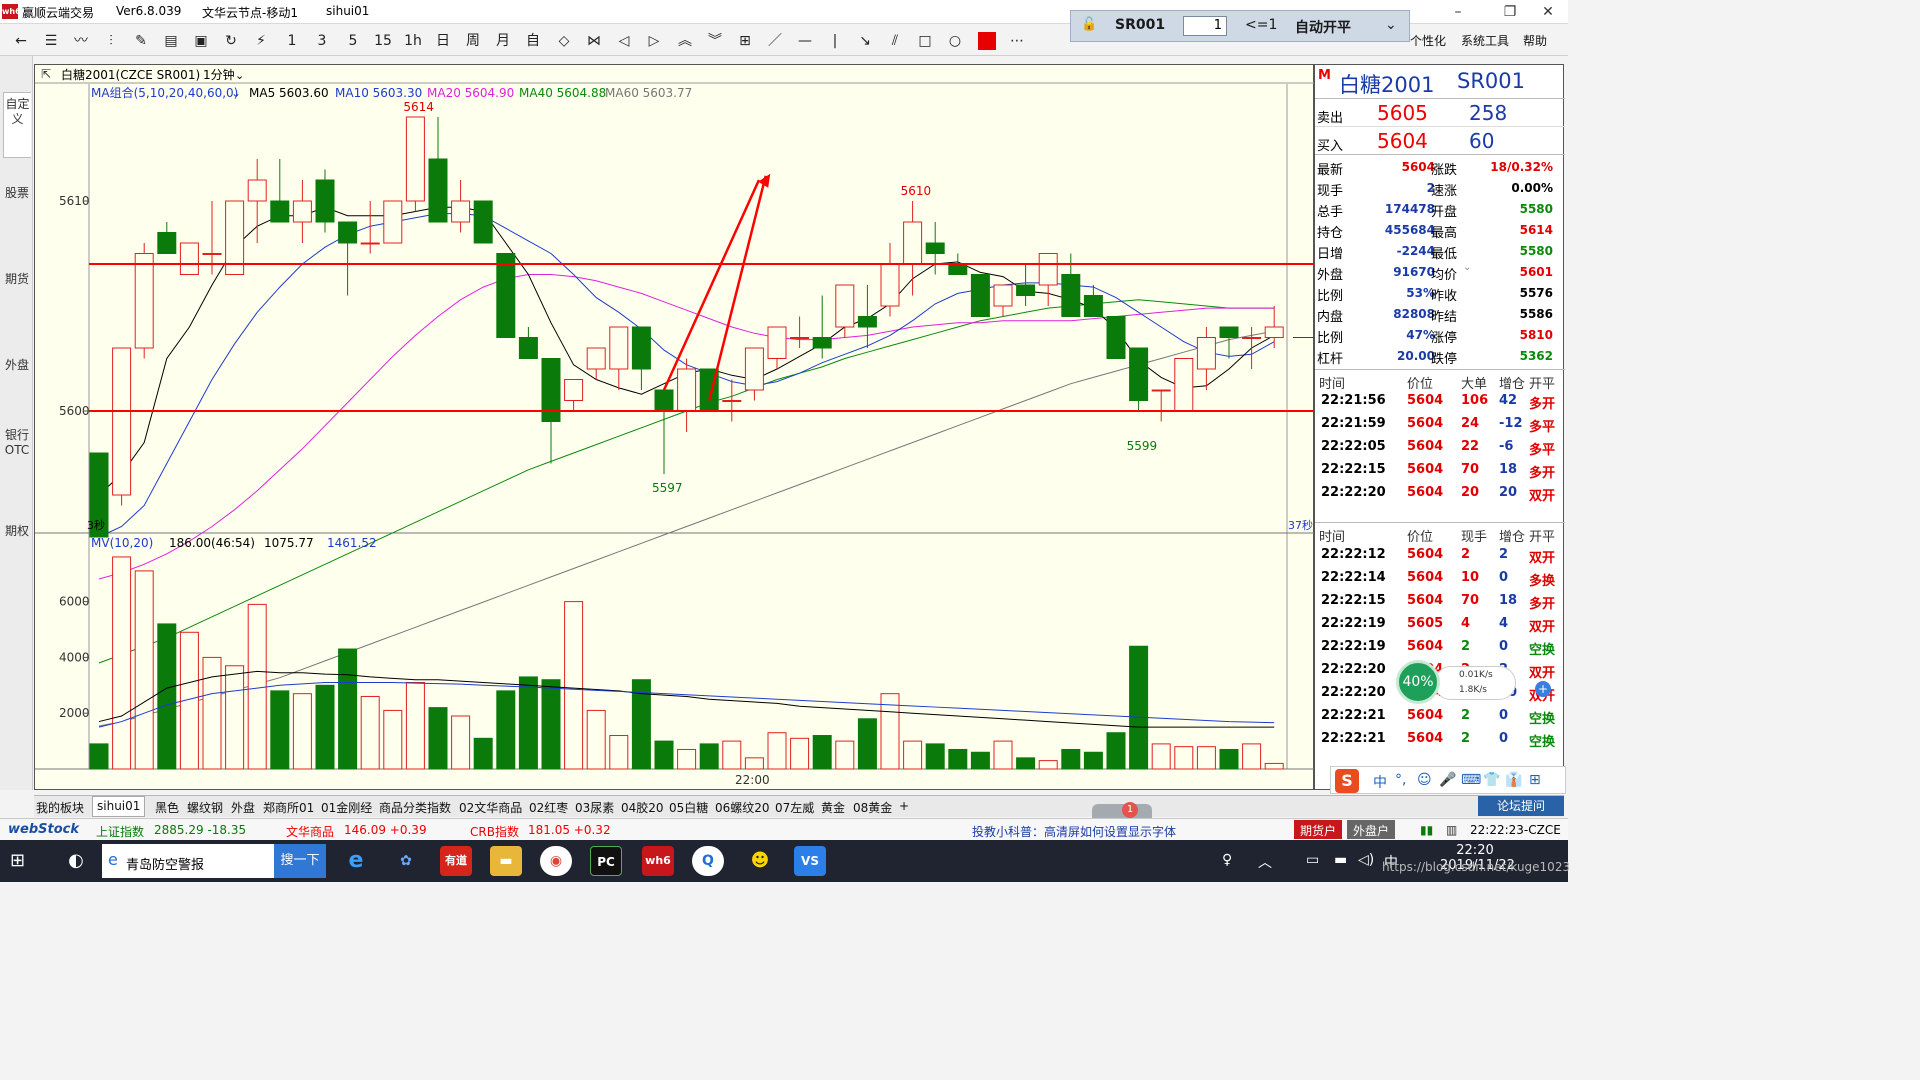 This screenshot has width=1920, height=1080. Describe the element at coordinates (1440, 141) in the screenshot. I see `bid-row: 买入 5604 60` at that location.